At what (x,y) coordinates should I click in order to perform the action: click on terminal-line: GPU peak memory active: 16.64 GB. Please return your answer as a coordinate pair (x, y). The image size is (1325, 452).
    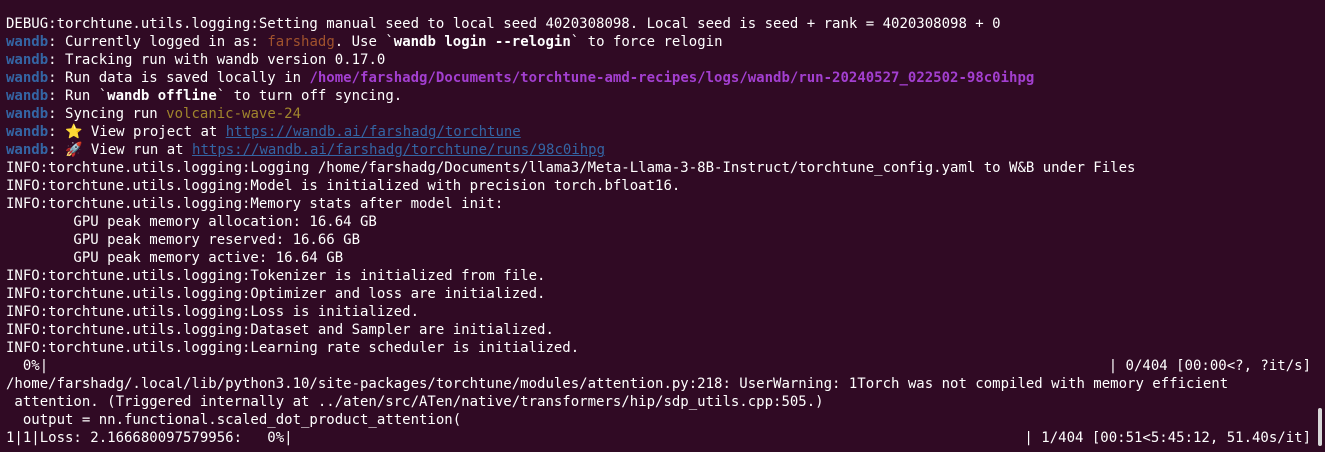
    Looking at the image, I should click on (174, 258).